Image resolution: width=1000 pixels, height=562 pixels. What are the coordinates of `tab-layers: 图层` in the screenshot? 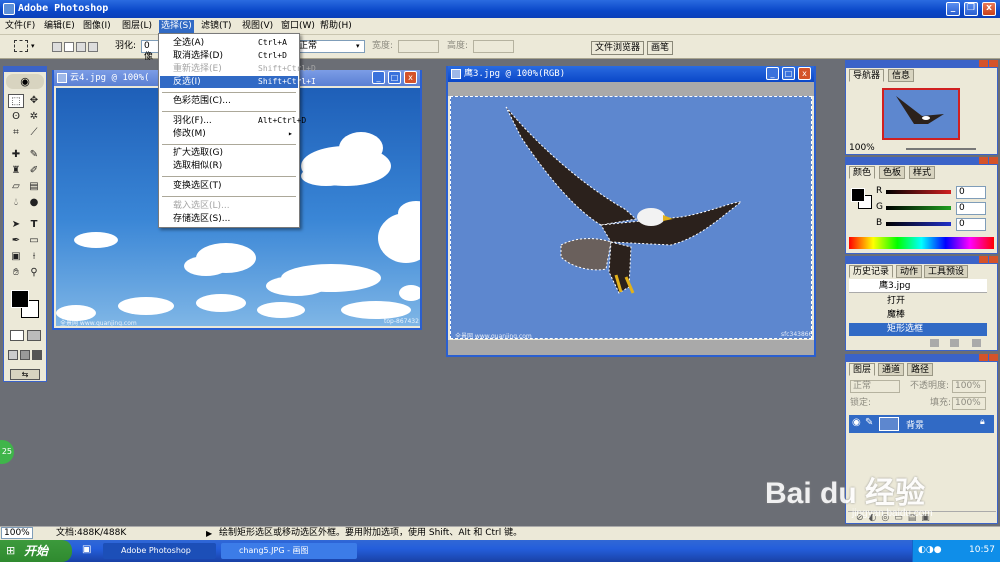 It's located at (862, 369).